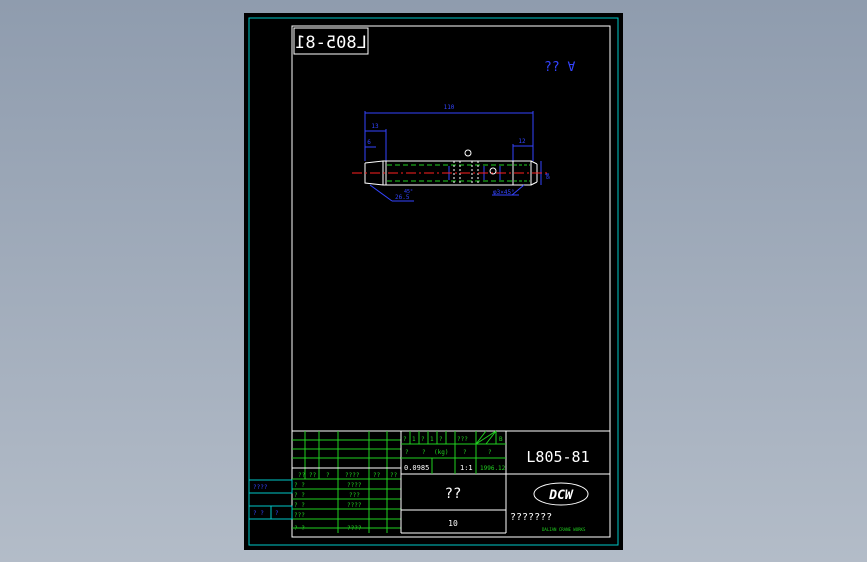  Describe the element at coordinates (375, 126) in the screenshot. I see `dim-left-len: 13` at that location.